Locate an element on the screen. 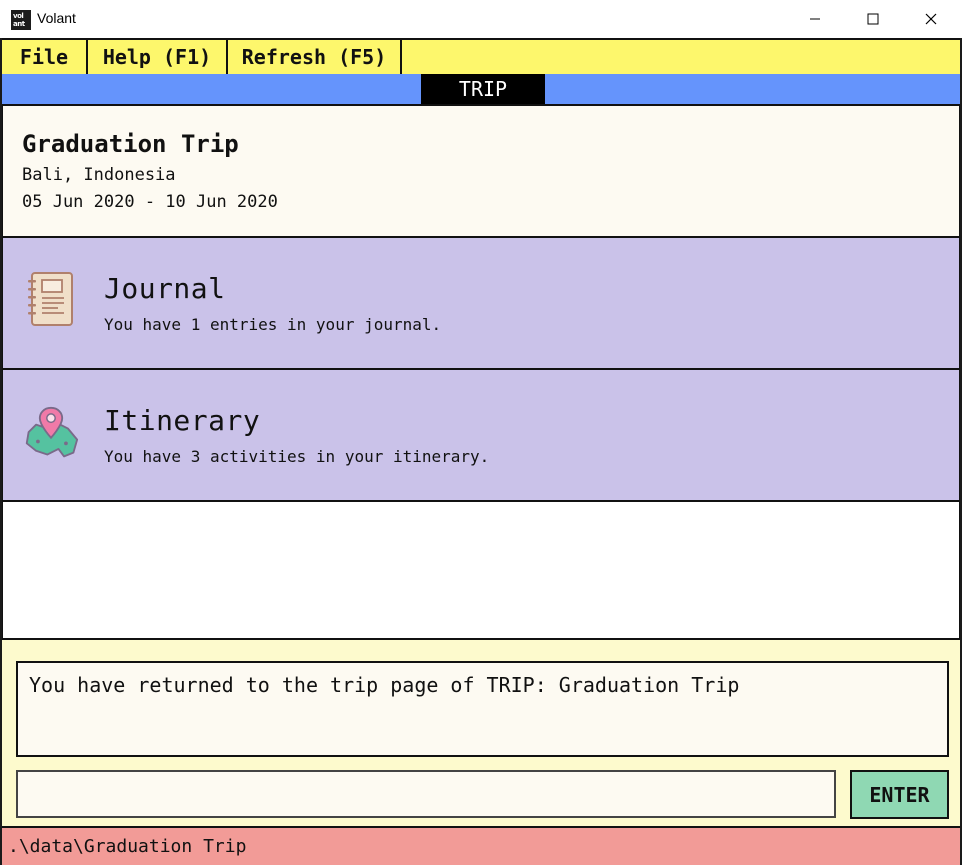  itinerary-description: You have 3 activities in your itinerary. is located at coordinates (297, 456).